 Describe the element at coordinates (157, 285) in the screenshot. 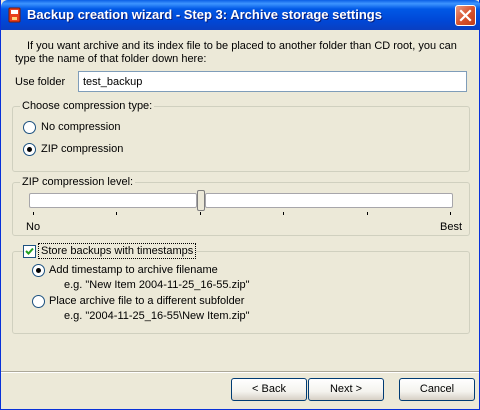

I see `timestamp-filename-example: e.g. "New Item 2004-11-25_16-55.zip"` at that location.